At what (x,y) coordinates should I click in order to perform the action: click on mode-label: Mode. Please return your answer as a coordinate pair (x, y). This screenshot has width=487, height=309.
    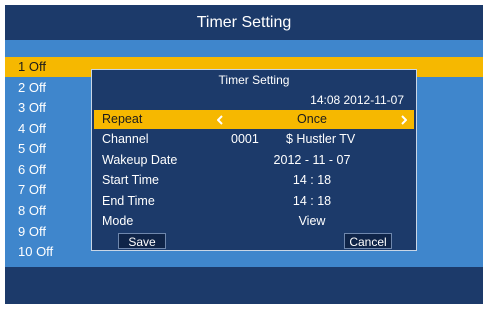
    Looking at the image, I should click on (118, 221).